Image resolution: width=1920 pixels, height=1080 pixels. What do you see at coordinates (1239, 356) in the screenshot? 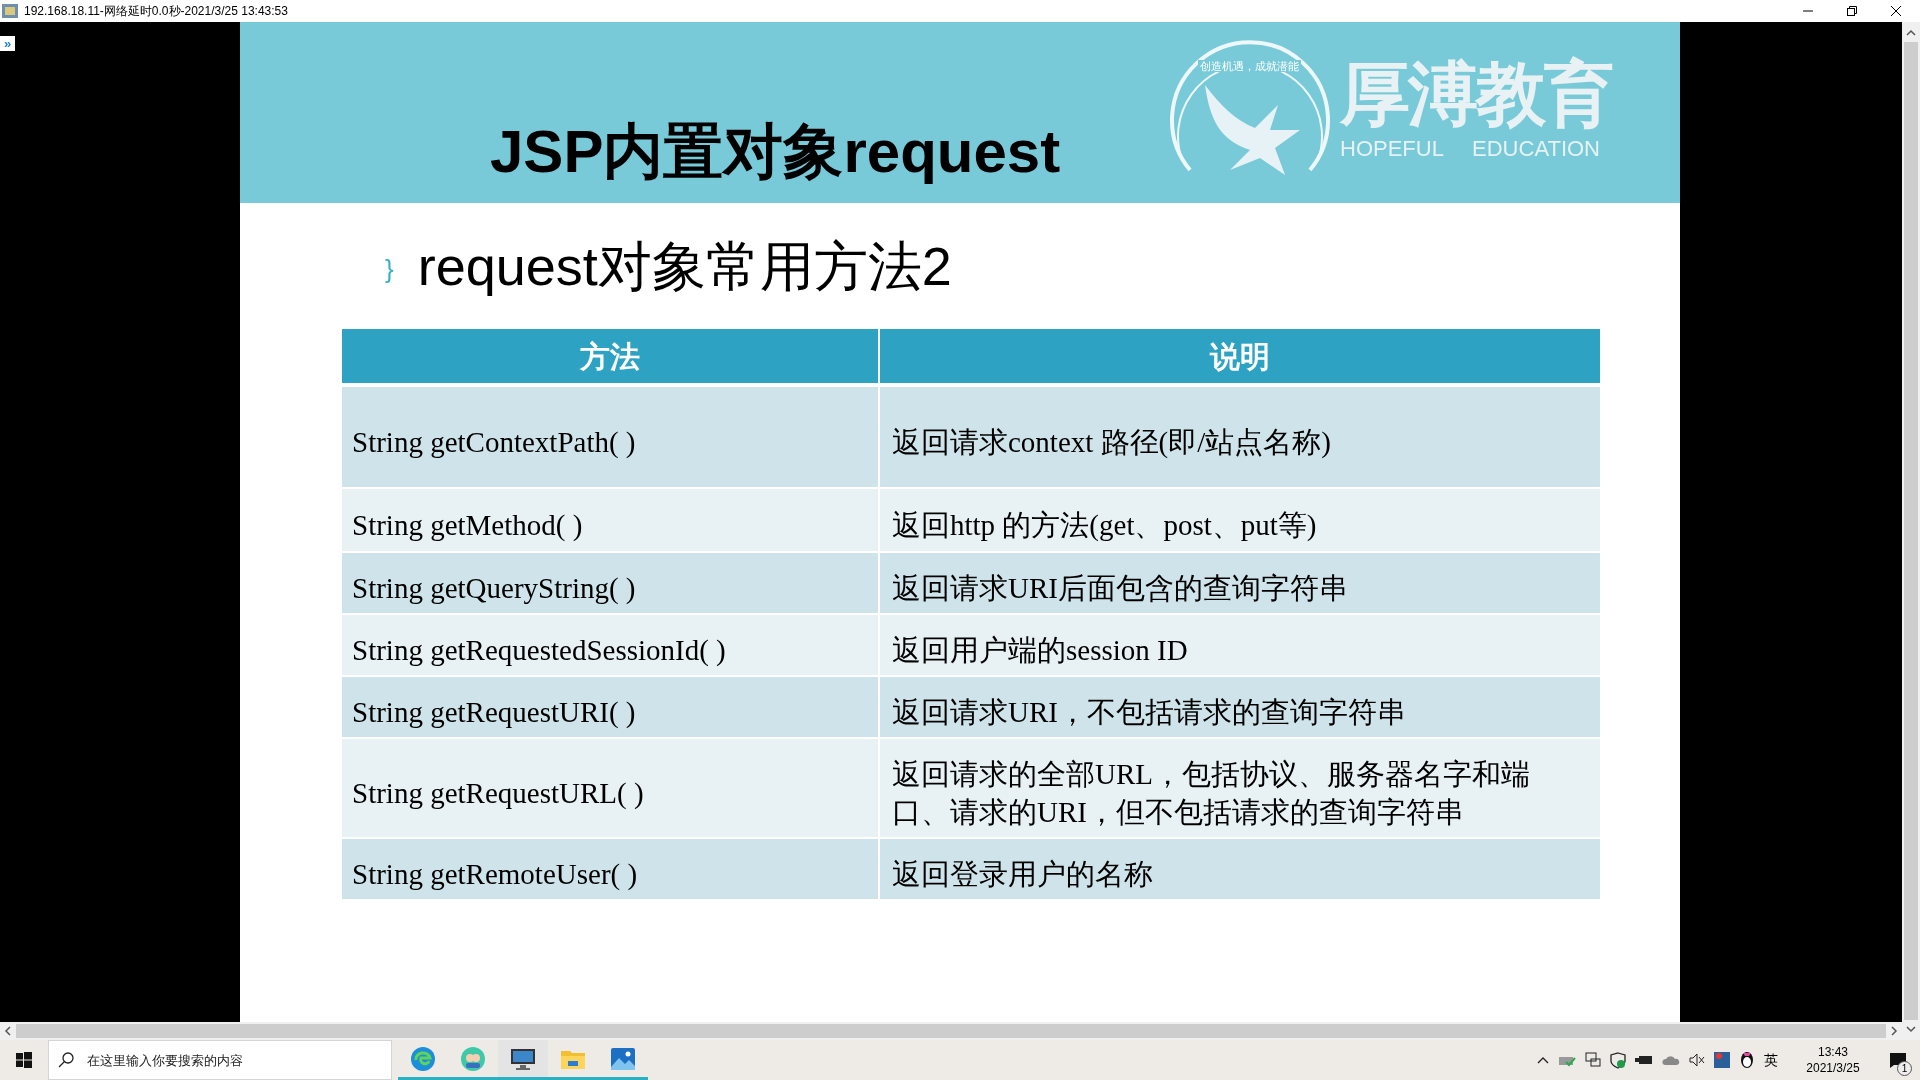
I see `column-header: 说明` at bounding box center [1239, 356].